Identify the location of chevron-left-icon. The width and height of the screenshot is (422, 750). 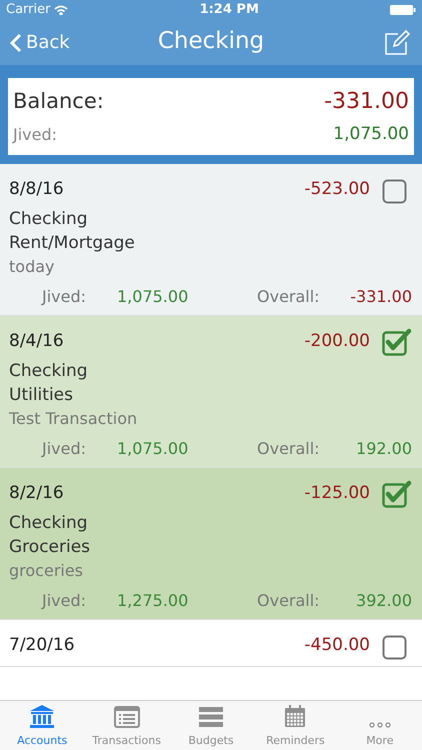
(16, 42).